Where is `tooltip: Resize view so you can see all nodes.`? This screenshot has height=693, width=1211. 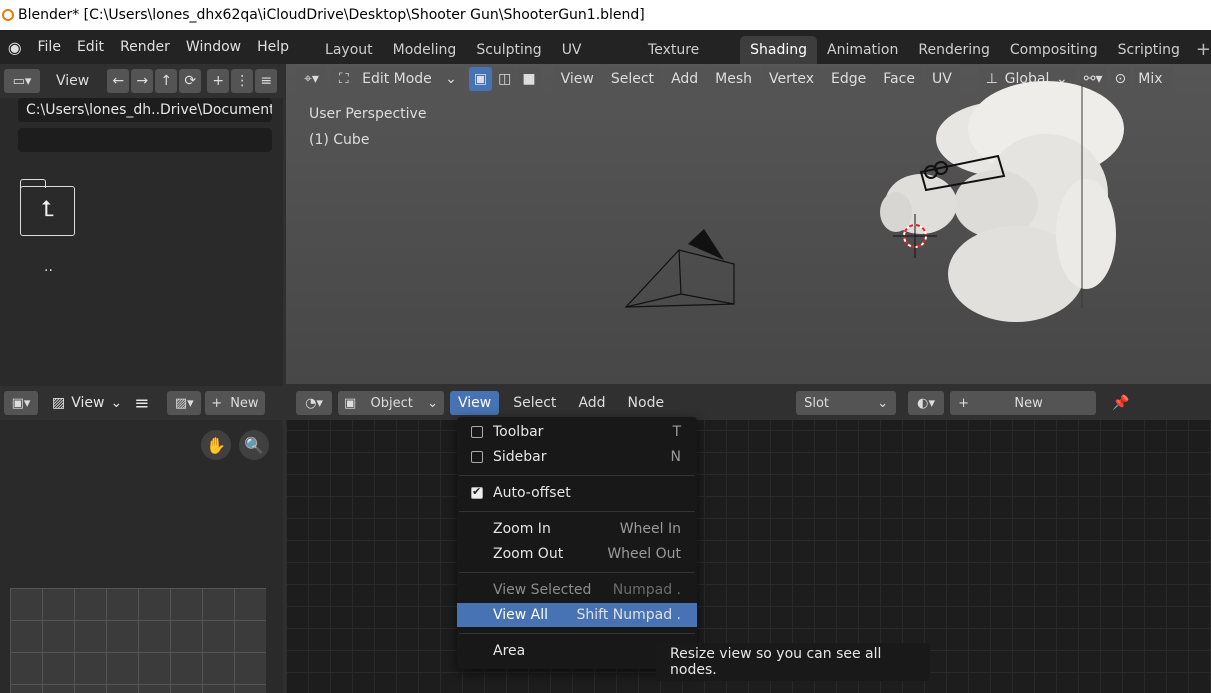
tooltip: Resize view so you can see all nodes. is located at coordinates (793, 662).